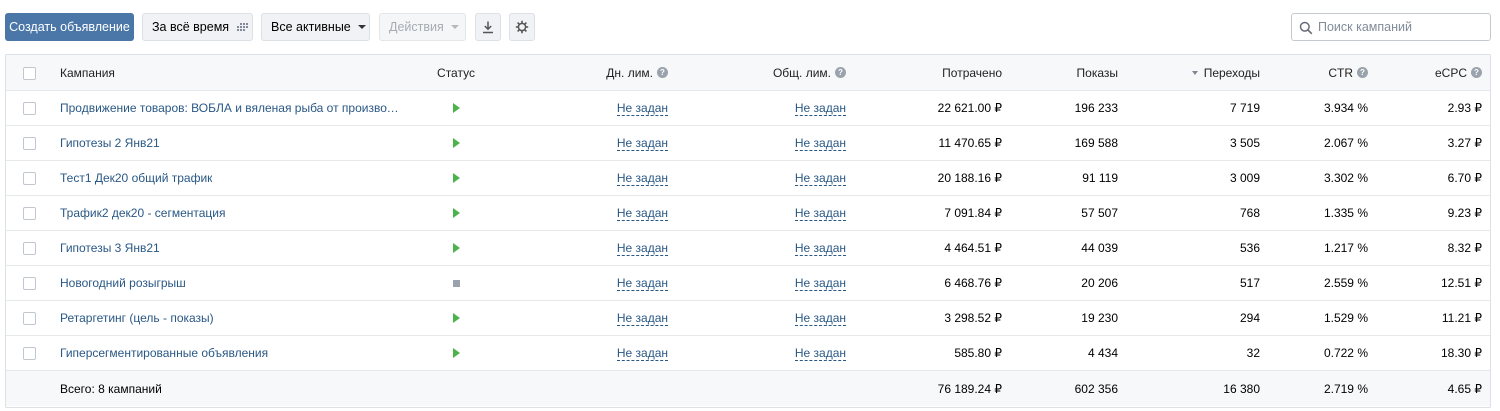  I want to click on clicks-value: 32, so click(1253, 353).